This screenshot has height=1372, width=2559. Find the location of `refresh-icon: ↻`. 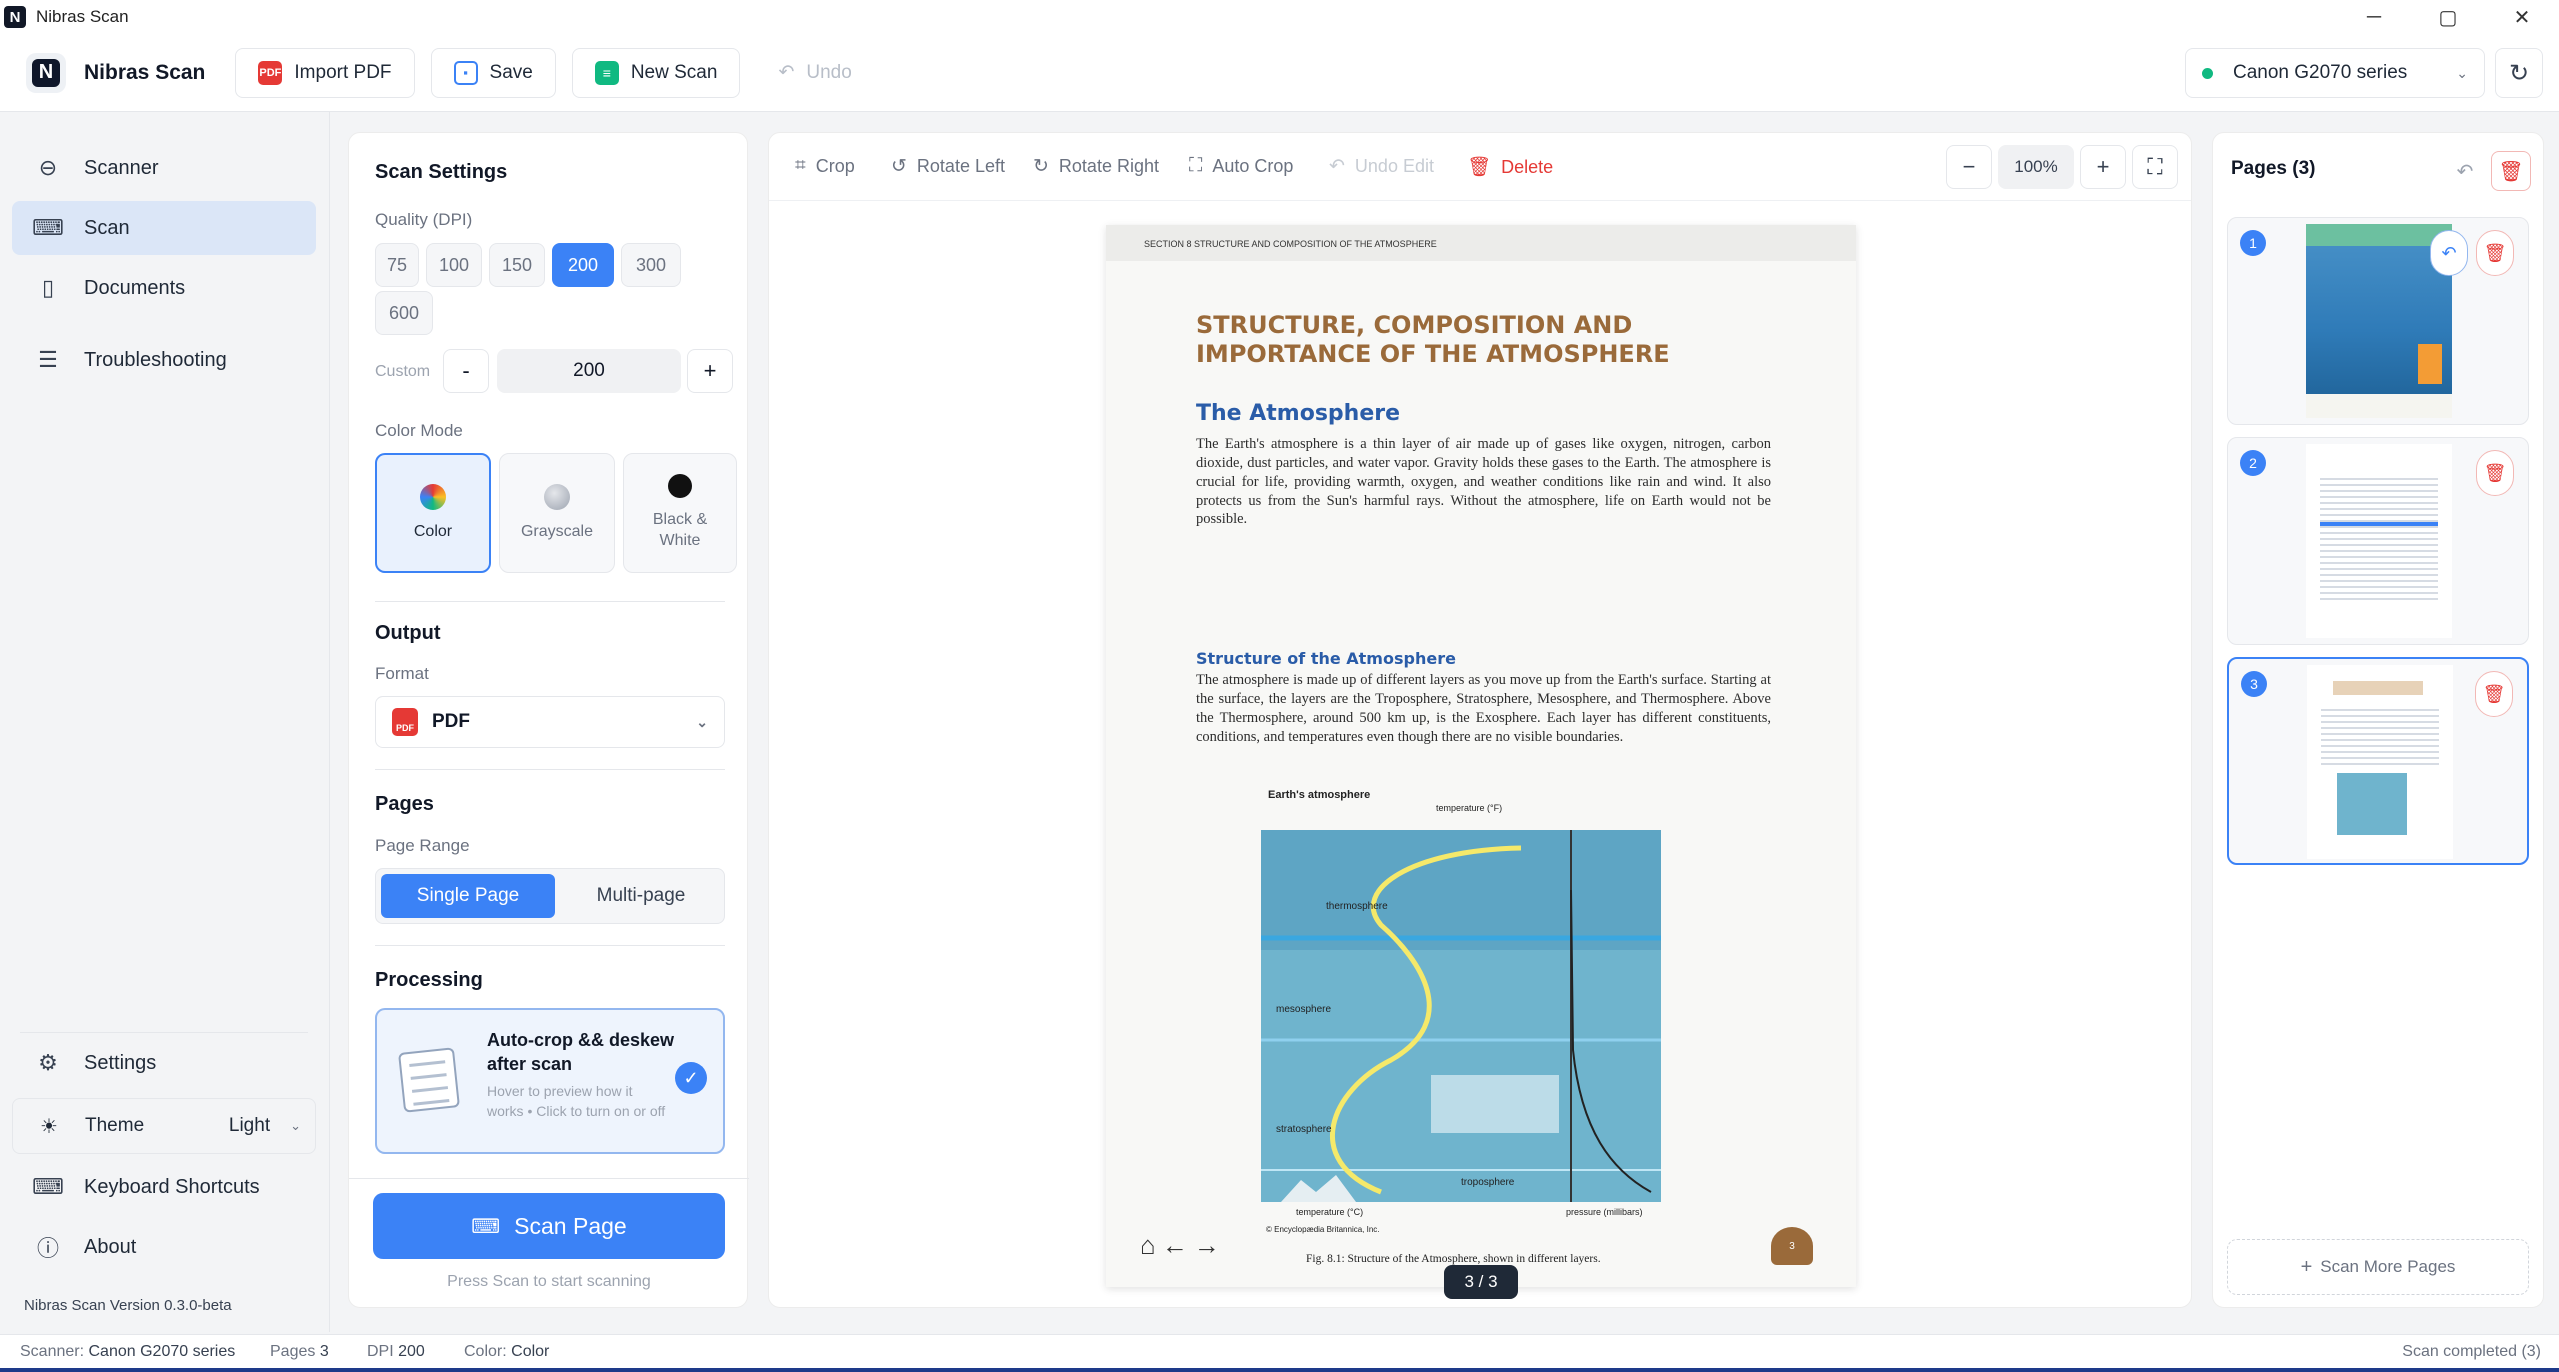

refresh-icon: ↻ is located at coordinates (2519, 73).